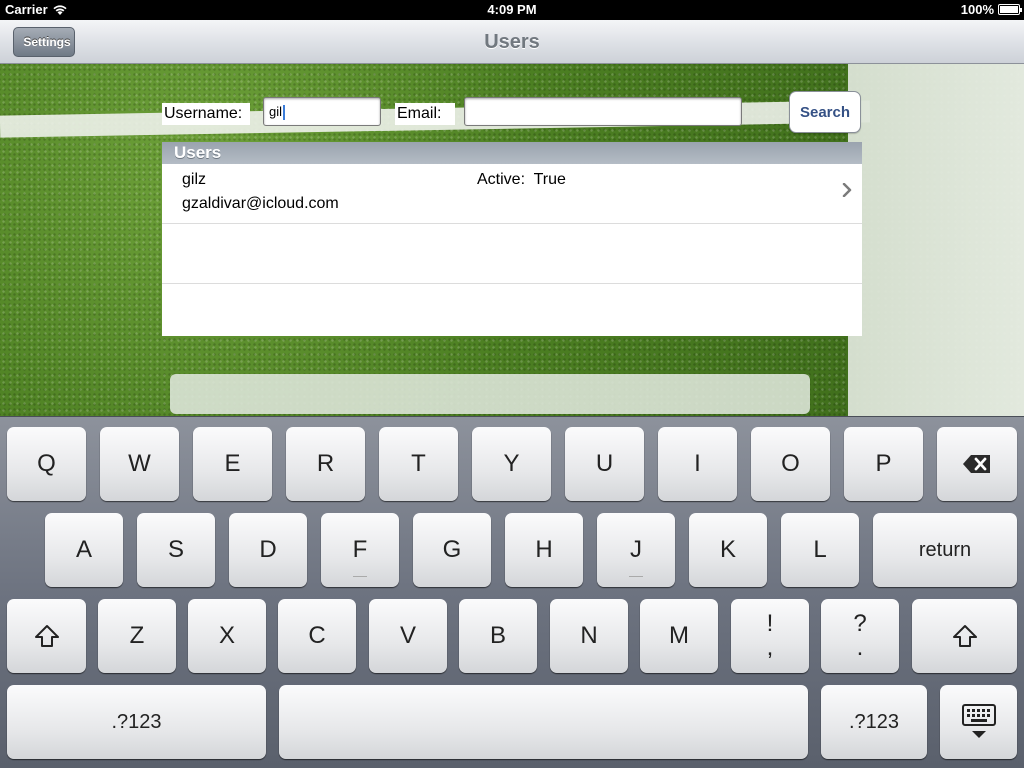 Image resolution: width=1024 pixels, height=768 pixels. What do you see at coordinates (603, 111) in the screenshot?
I see `email-input` at bounding box center [603, 111].